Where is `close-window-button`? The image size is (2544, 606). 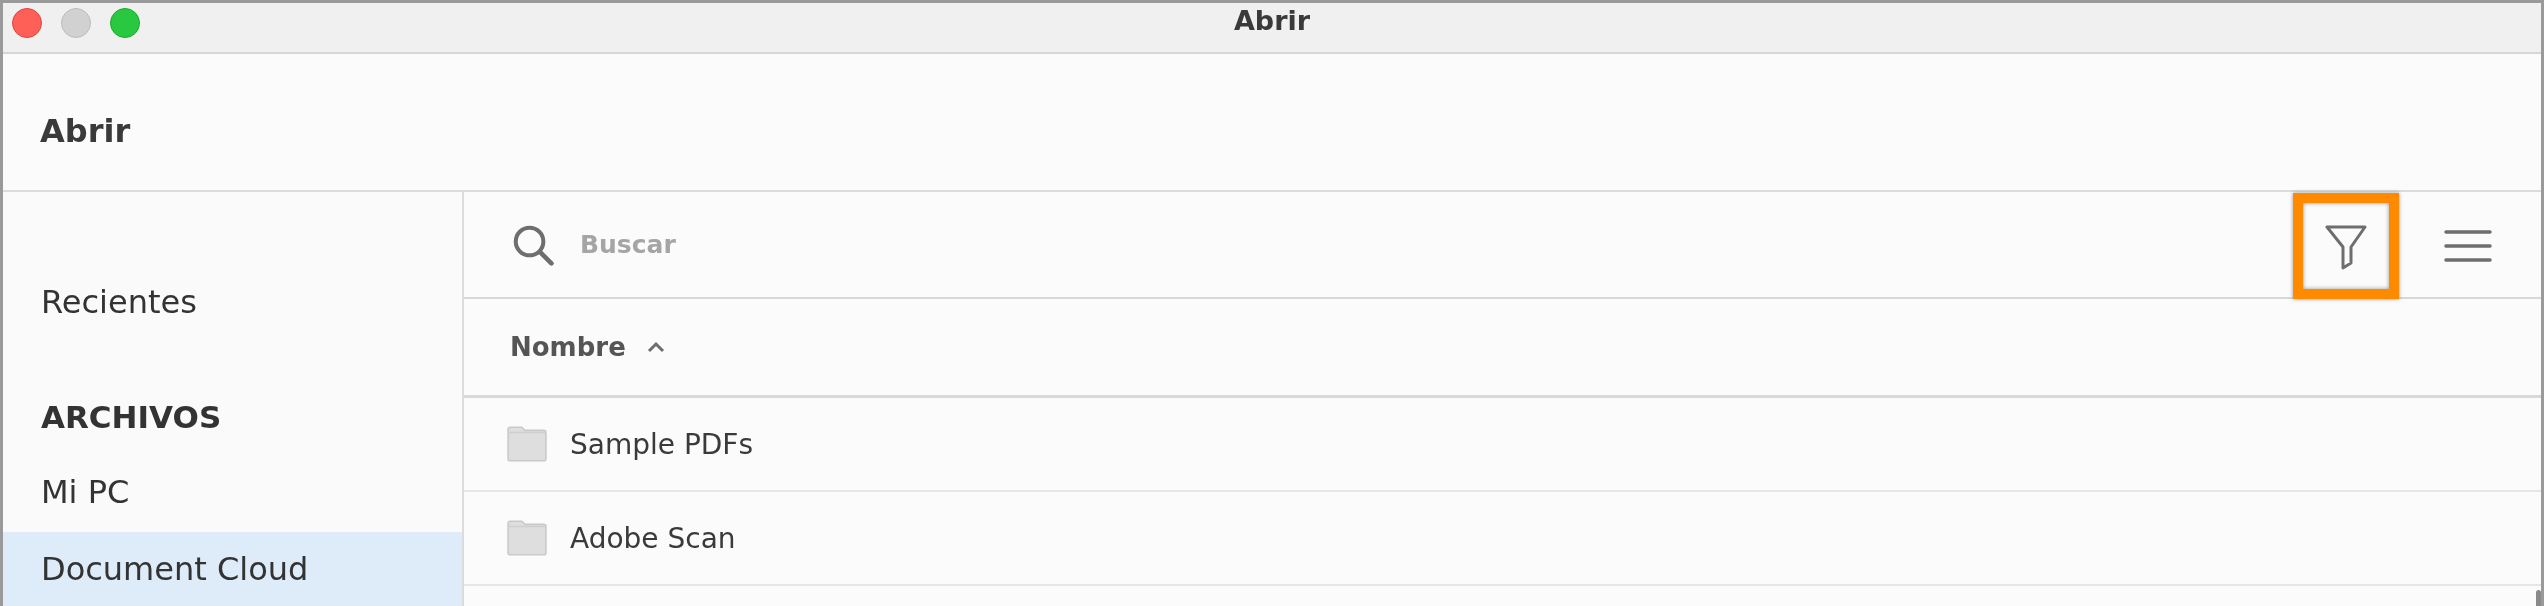
close-window-button is located at coordinates (27, 23).